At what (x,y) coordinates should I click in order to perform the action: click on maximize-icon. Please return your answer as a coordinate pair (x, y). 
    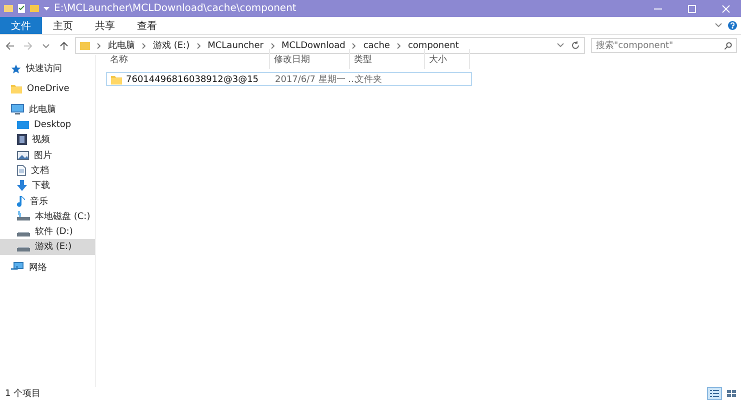
    Looking at the image, I should click on (692, 9).